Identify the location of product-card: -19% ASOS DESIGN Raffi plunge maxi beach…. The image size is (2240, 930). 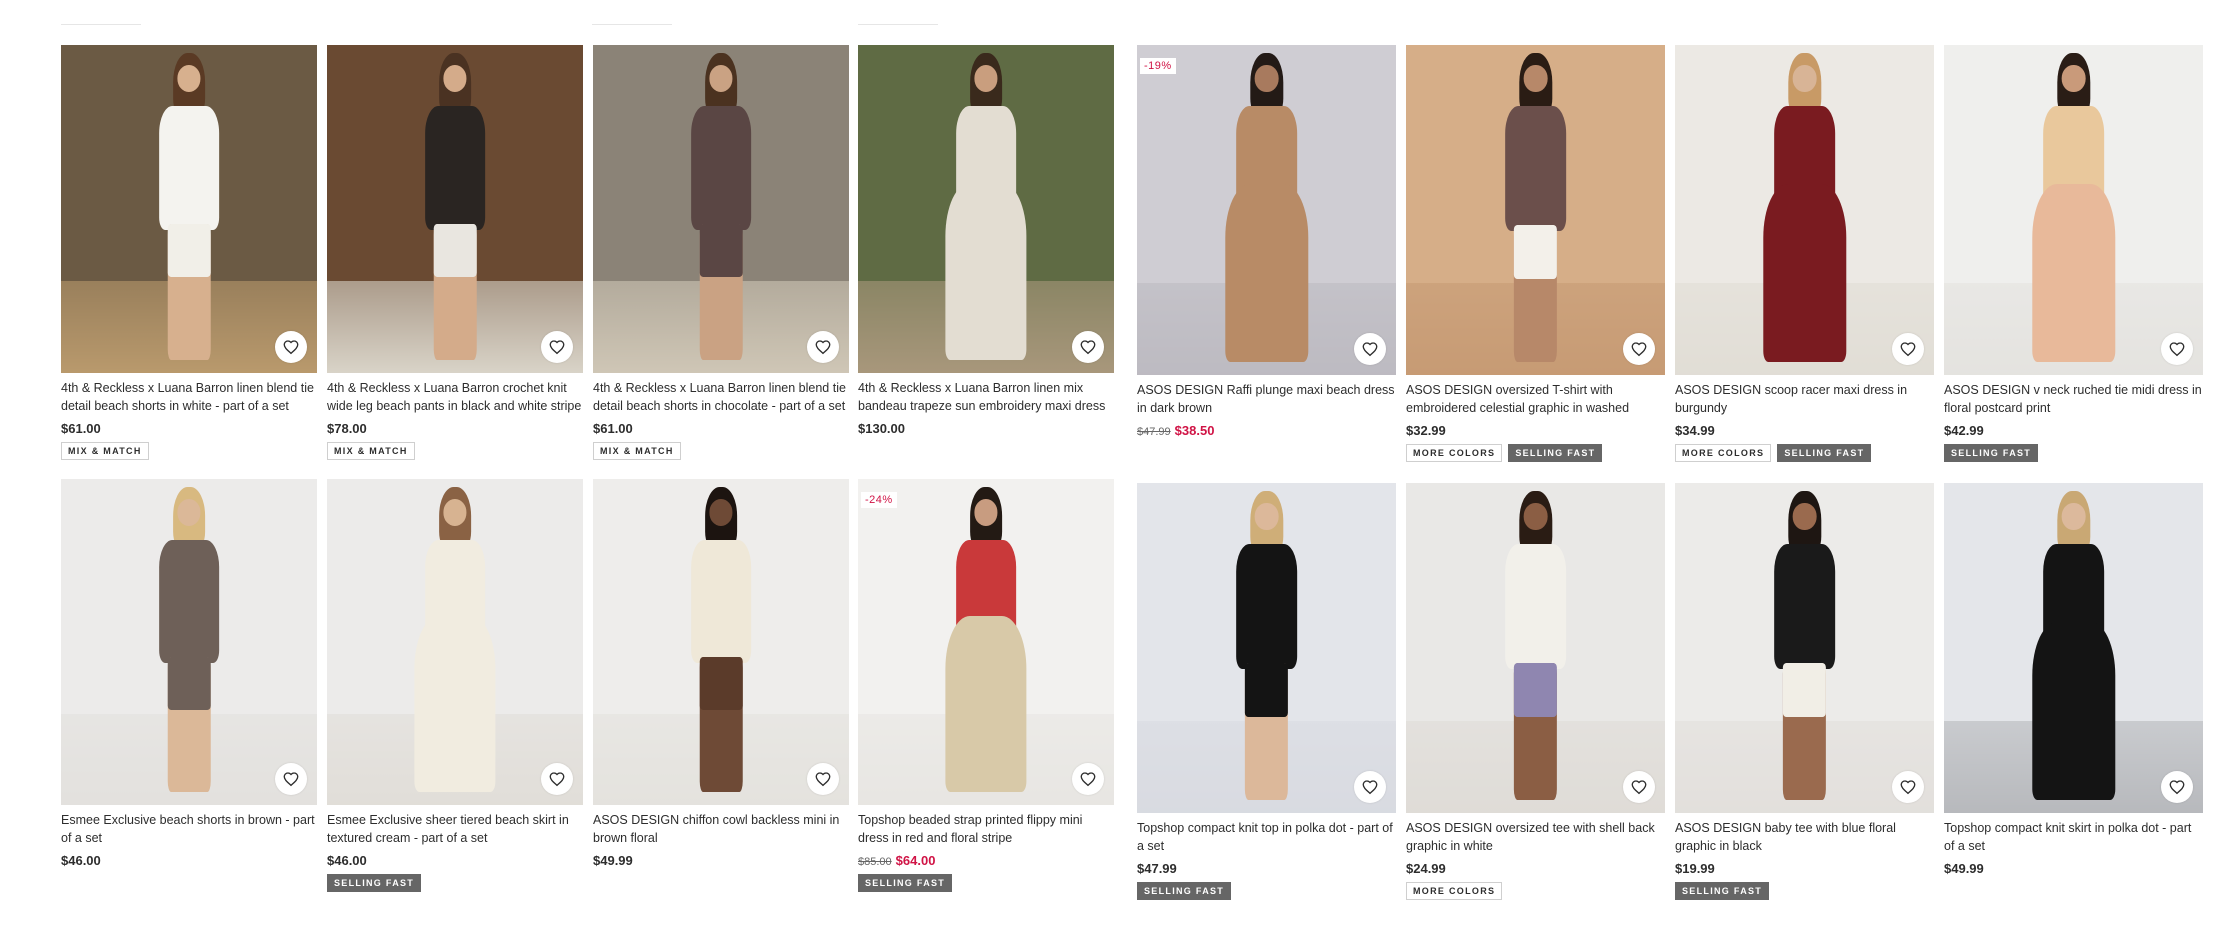
(1266, 241).